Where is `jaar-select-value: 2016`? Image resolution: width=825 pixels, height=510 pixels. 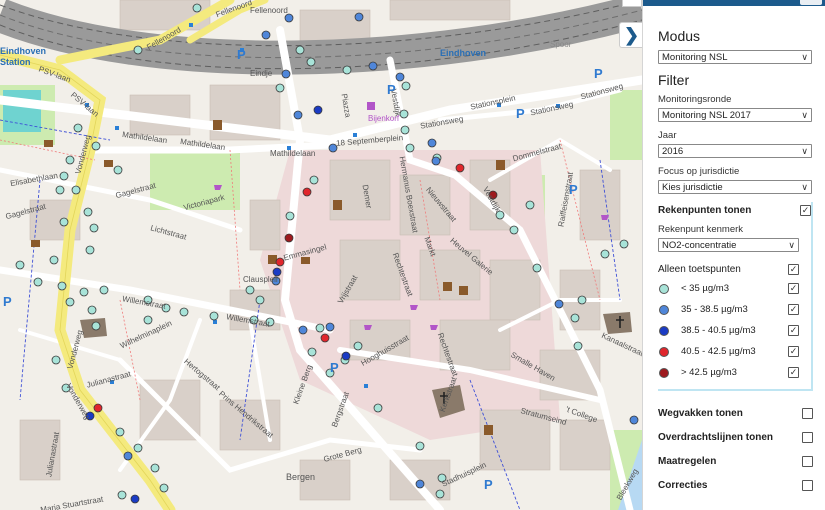
jaar-select-value: 2016 is located at coordinates (673, 151).